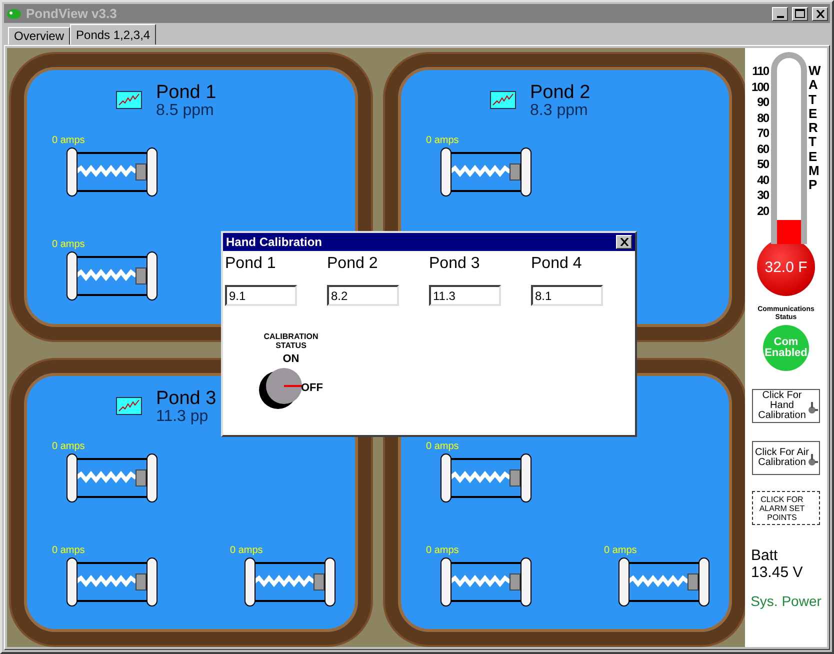 The height and width of the screenshot is (654, 834). Describe the element at coordinates (764, 555) in the screenshot. I see `battery-label: Batt` at that location.